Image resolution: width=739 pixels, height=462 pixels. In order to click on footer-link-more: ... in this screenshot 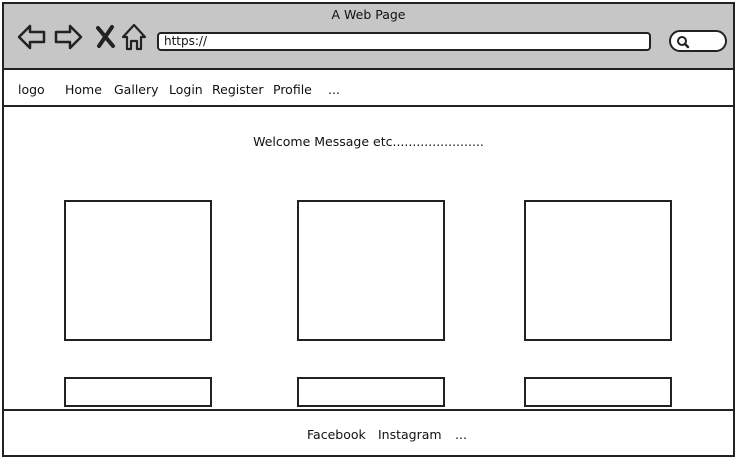, I will do `click(461, 434)`.